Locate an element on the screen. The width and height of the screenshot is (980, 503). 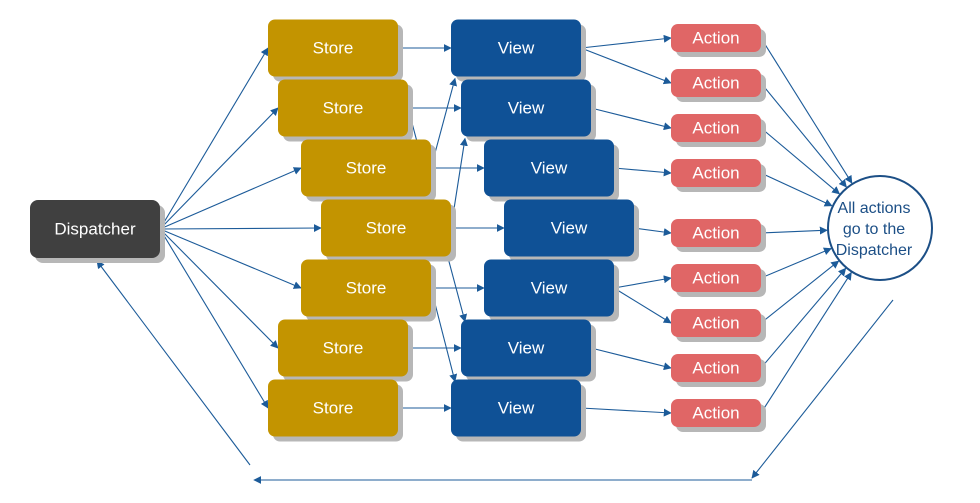
edge-bottom-to-dispatcher is located at coordinates (173, 363).